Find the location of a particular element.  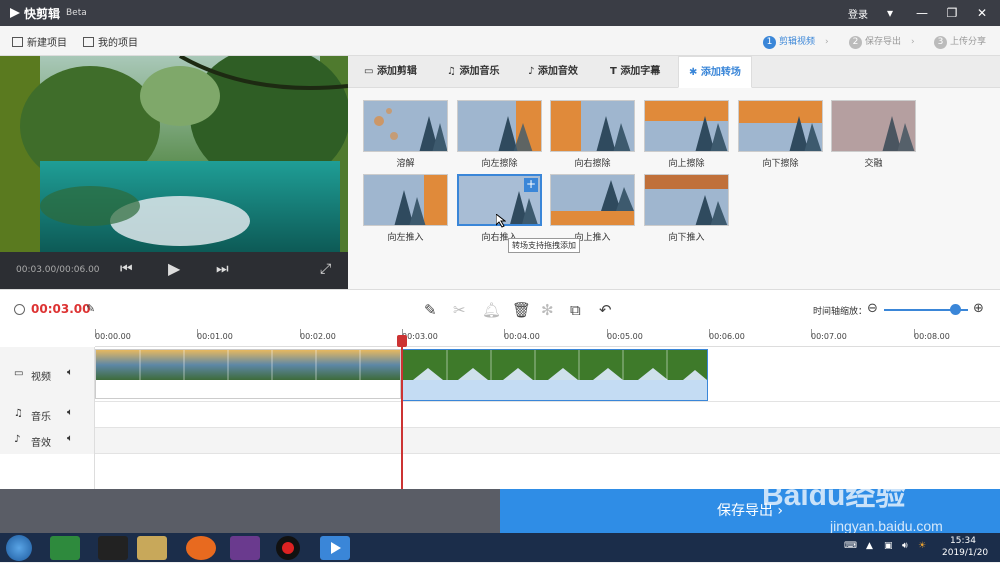

minimize-icon: — is located at coordinates (922, 13).